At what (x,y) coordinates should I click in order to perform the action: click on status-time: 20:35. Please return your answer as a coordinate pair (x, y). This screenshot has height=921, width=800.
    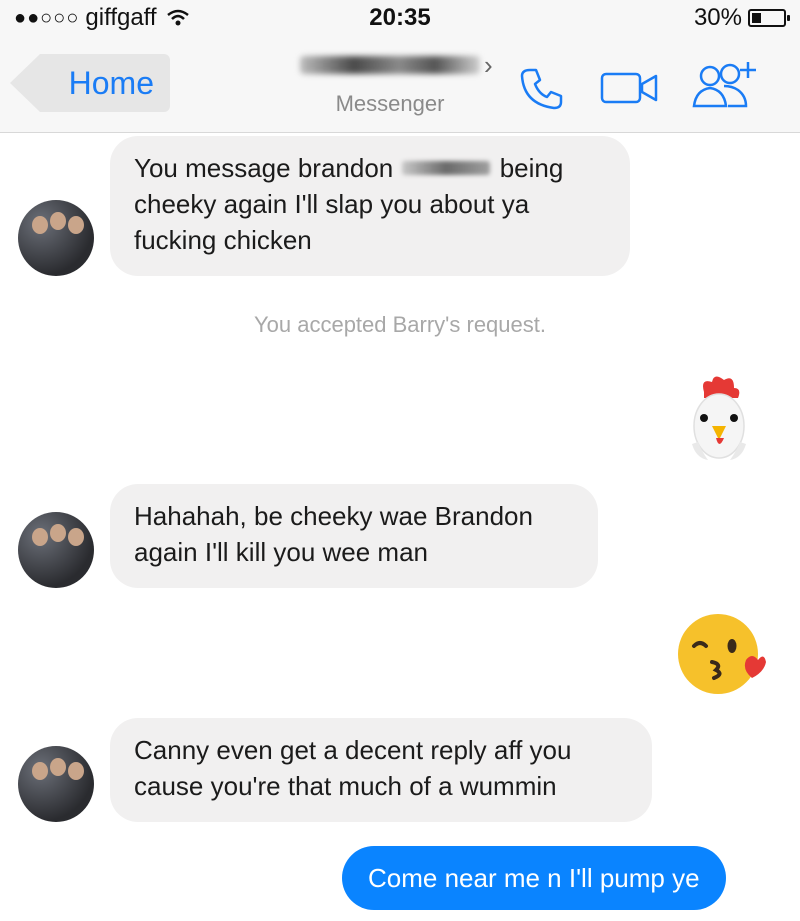
    Looking at the image, I should click on (400, 17).